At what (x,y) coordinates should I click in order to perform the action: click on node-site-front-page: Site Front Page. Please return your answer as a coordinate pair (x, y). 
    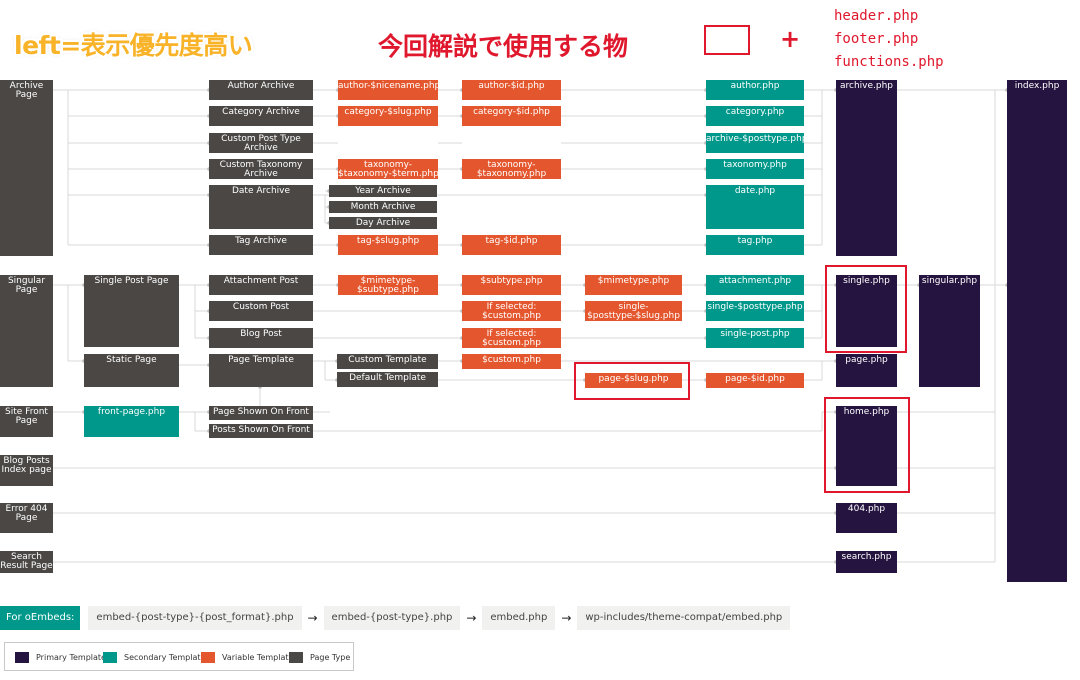
    Looking at the image, I should click on (26, 421).